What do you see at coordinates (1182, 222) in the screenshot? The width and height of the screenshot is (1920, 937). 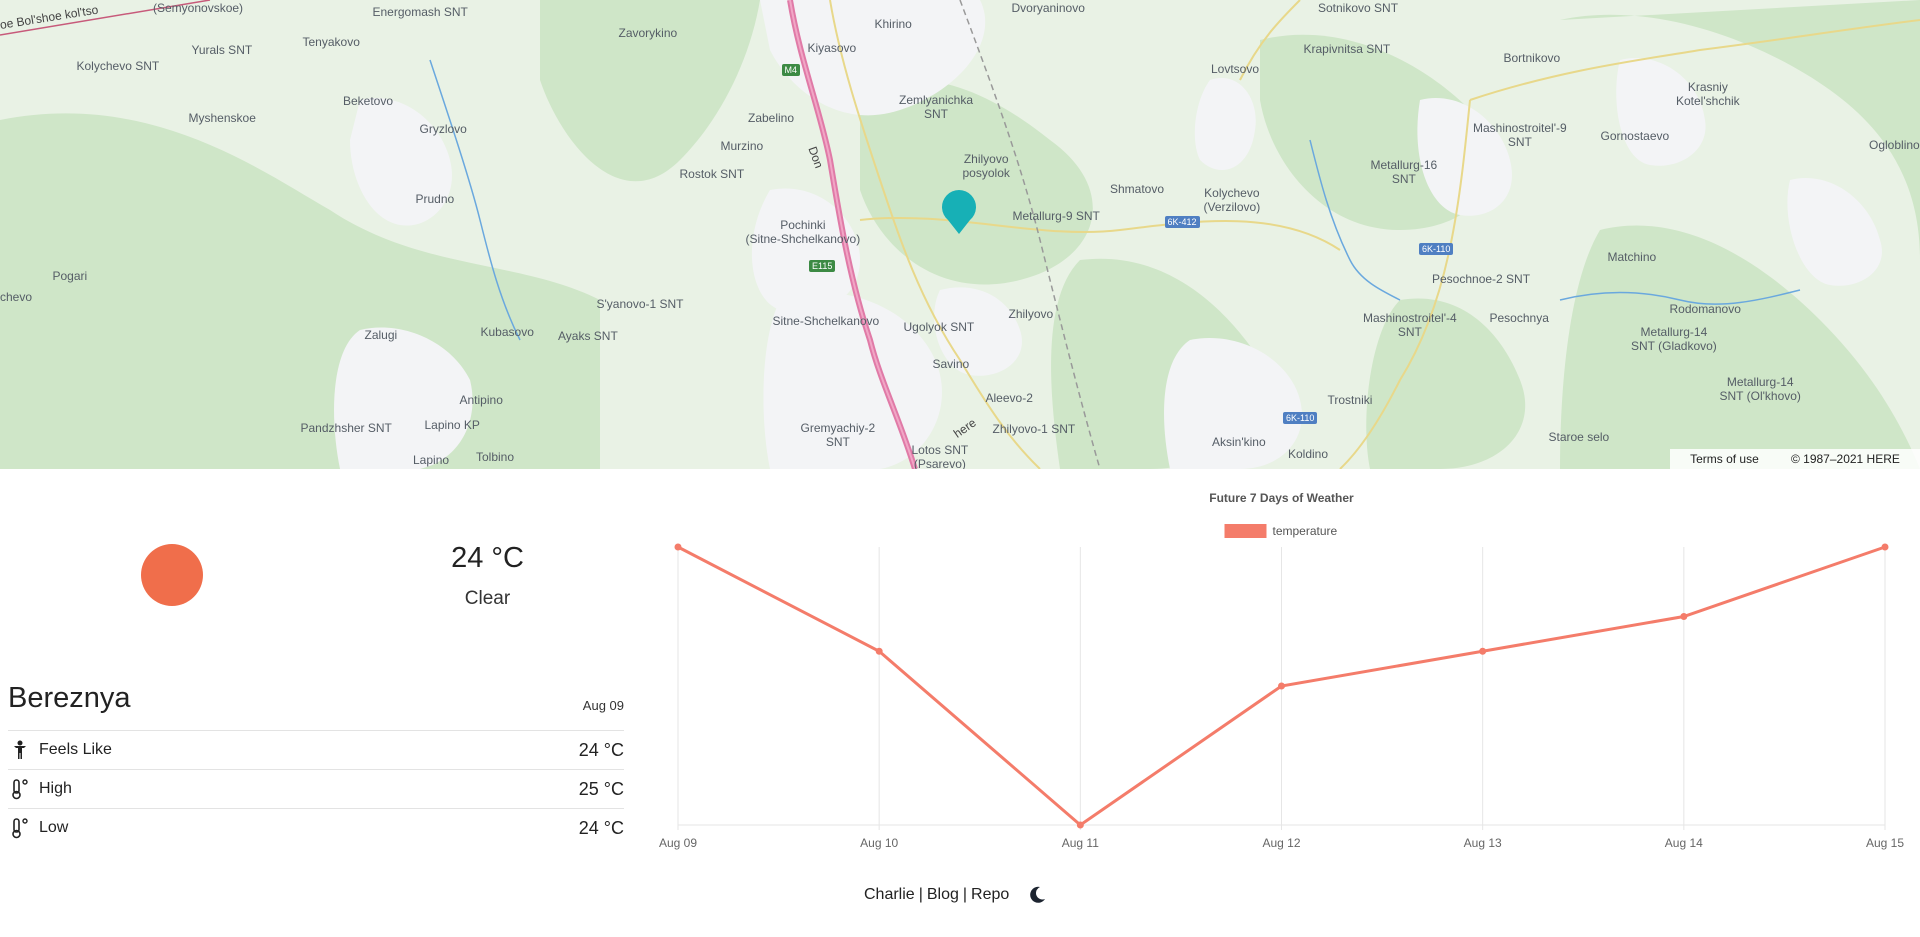 I see `road-shield: 6K-412` at bounding box center [1182, 222].